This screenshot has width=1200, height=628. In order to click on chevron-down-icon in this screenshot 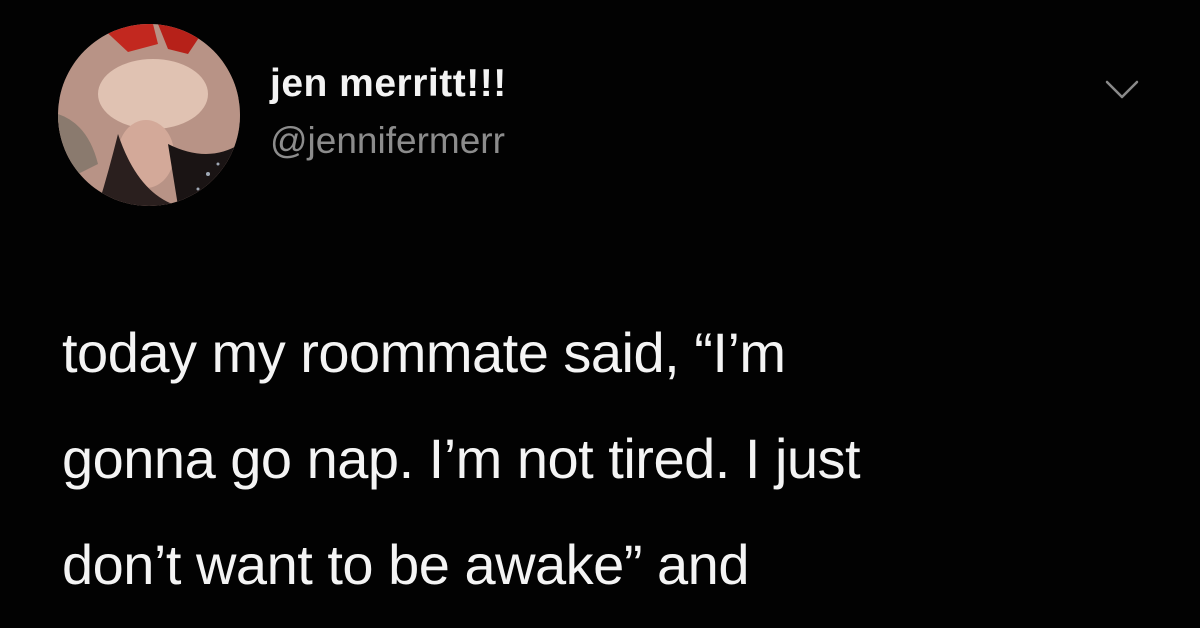, I will do `click(1122, 90)`.